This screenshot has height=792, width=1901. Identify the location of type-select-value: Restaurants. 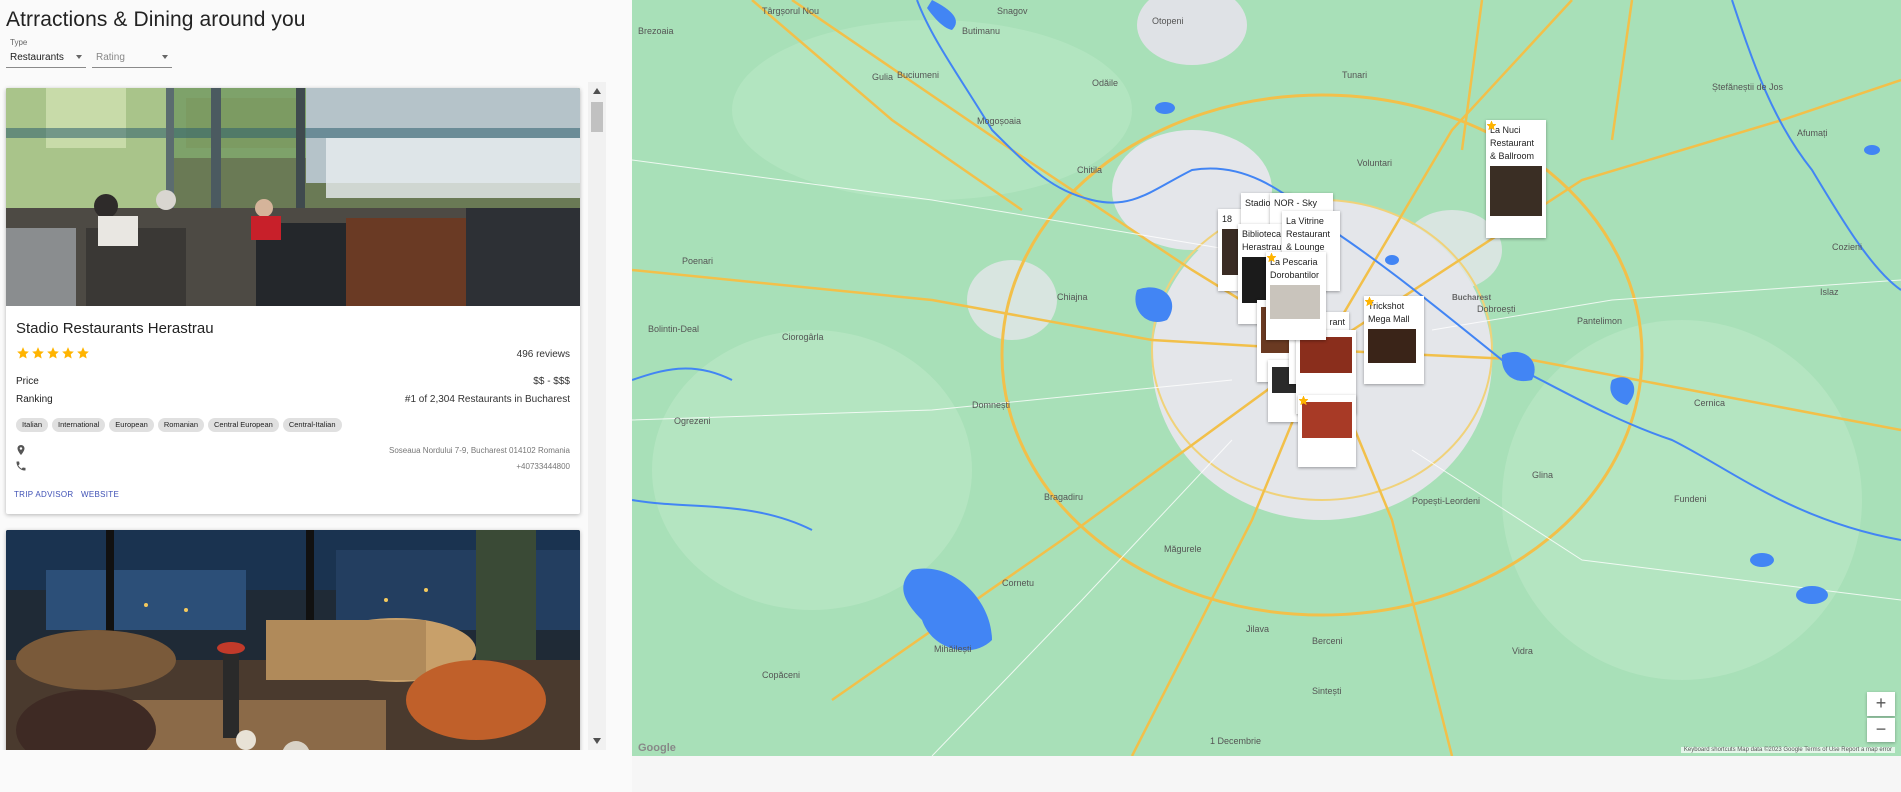
(37, 57).